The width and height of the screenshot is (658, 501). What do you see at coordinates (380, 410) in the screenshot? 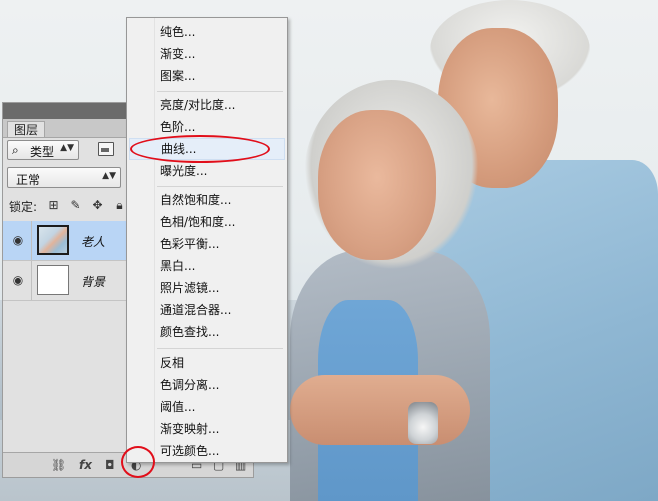
I see `arms` at bounding box center [380, 410].